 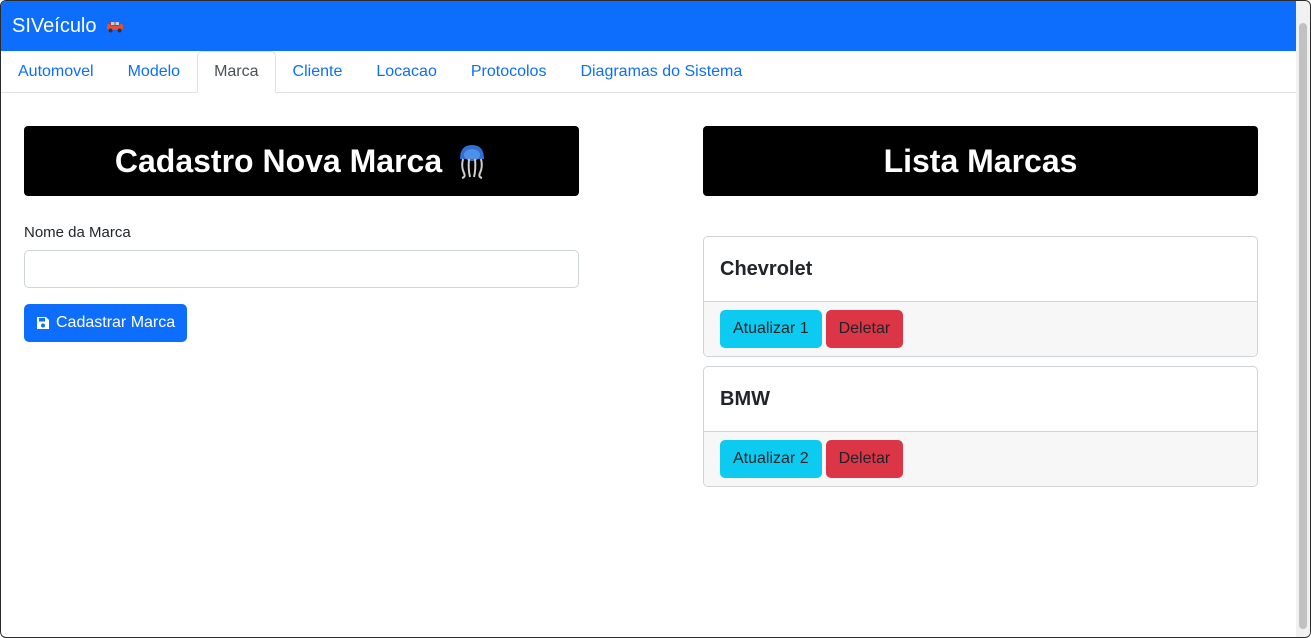 What do you see at coordinates (766, 268) in the screenshot?
I see `brand-card-name: Chevrolet` at bounding box center [766, 268].